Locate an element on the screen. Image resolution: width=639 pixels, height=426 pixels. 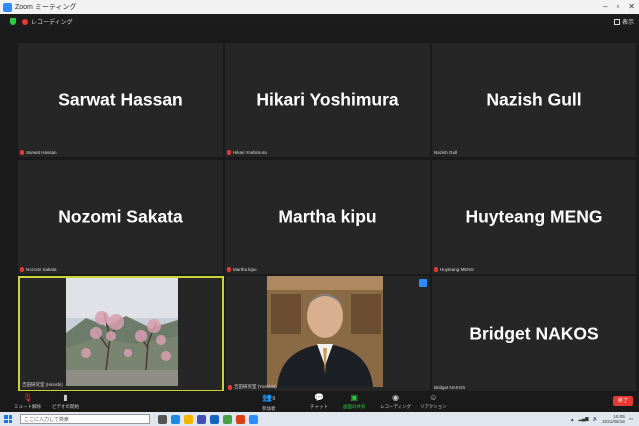
view-button: 表示 is located at coordinates (623, 21).